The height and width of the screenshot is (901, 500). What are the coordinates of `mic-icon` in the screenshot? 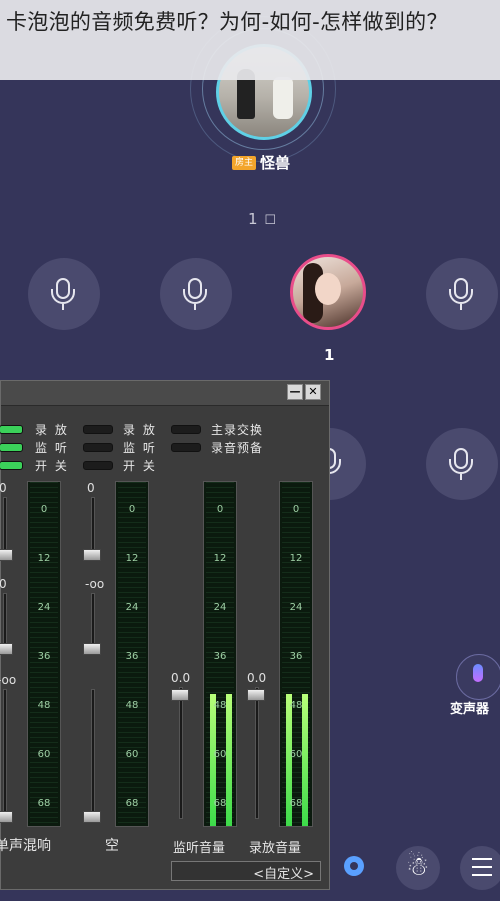 It's located at (478, 673).